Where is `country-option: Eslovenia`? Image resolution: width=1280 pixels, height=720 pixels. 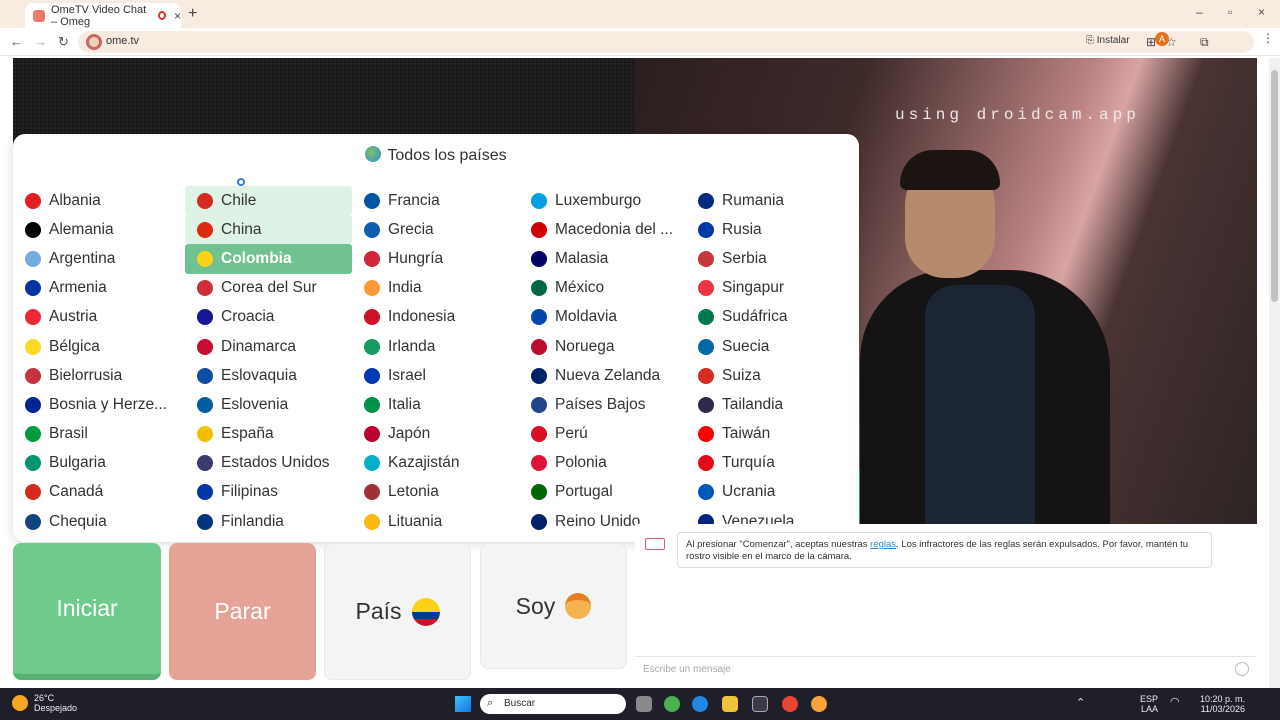 country-option: Eslovenia is located at coordinates (268, 404).